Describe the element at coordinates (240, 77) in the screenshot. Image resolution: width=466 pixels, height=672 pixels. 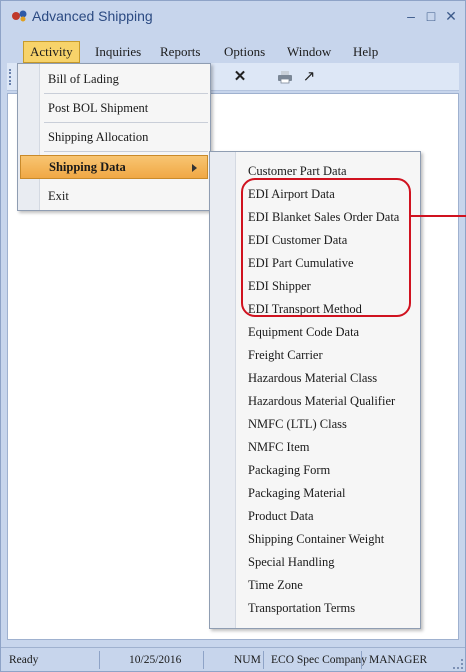
I see `delete-icon: ✕` at that location.